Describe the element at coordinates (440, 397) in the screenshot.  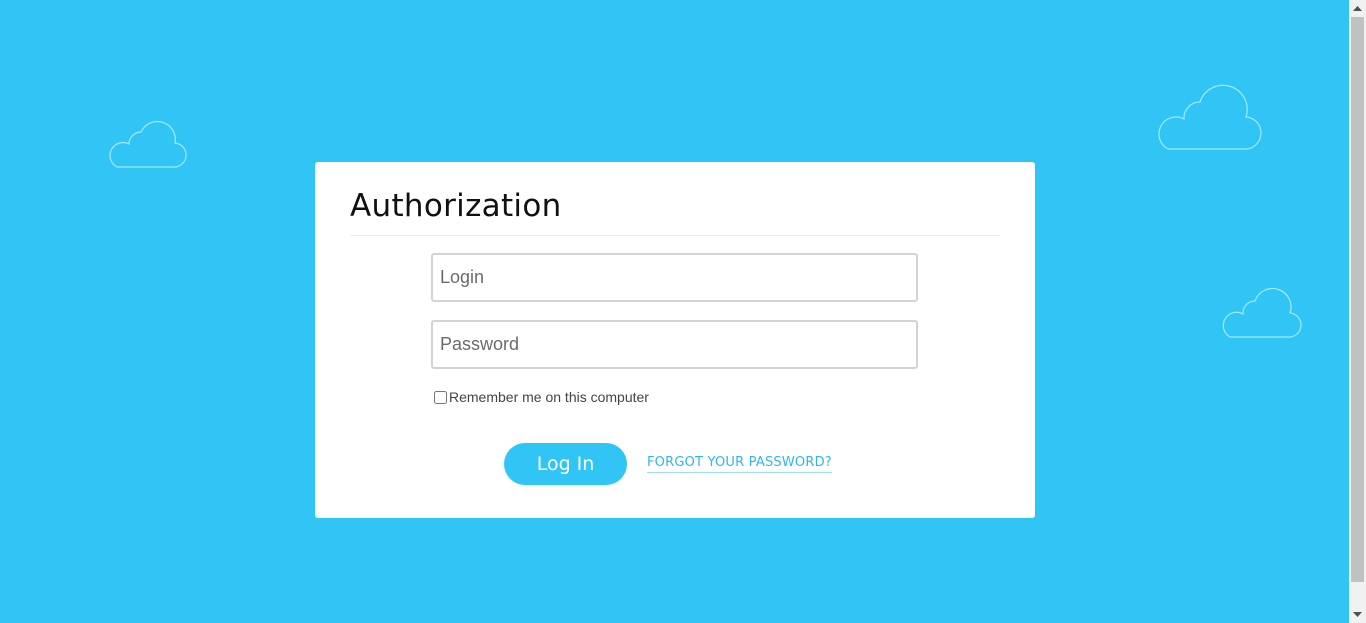
I see `remember-me-checkbox` at that location.